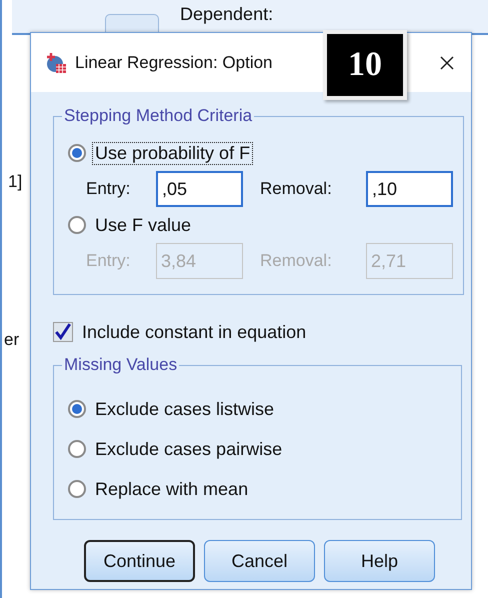  What do you see at coordinates (189, 449) in the screenshot?
I see `option-label: Exclude cases pairwise` at bounding box center [189, 449].